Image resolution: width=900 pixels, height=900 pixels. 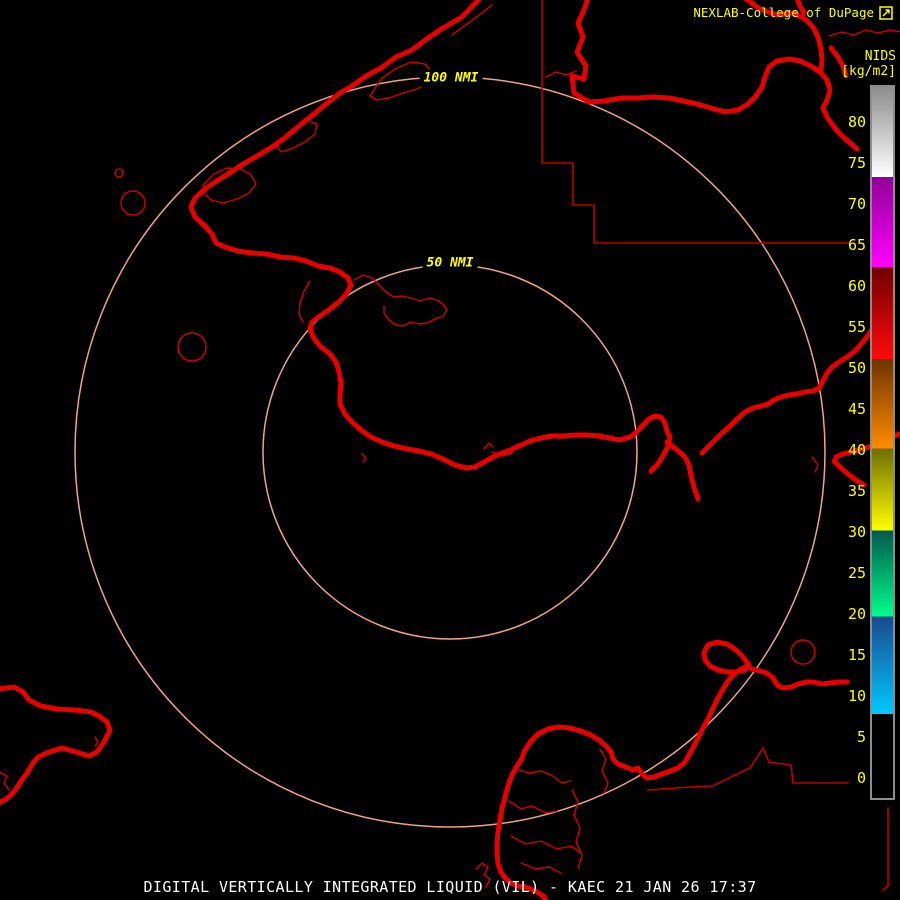 I want to click on colorbar-tick: 10, so click(x=856, y=696).